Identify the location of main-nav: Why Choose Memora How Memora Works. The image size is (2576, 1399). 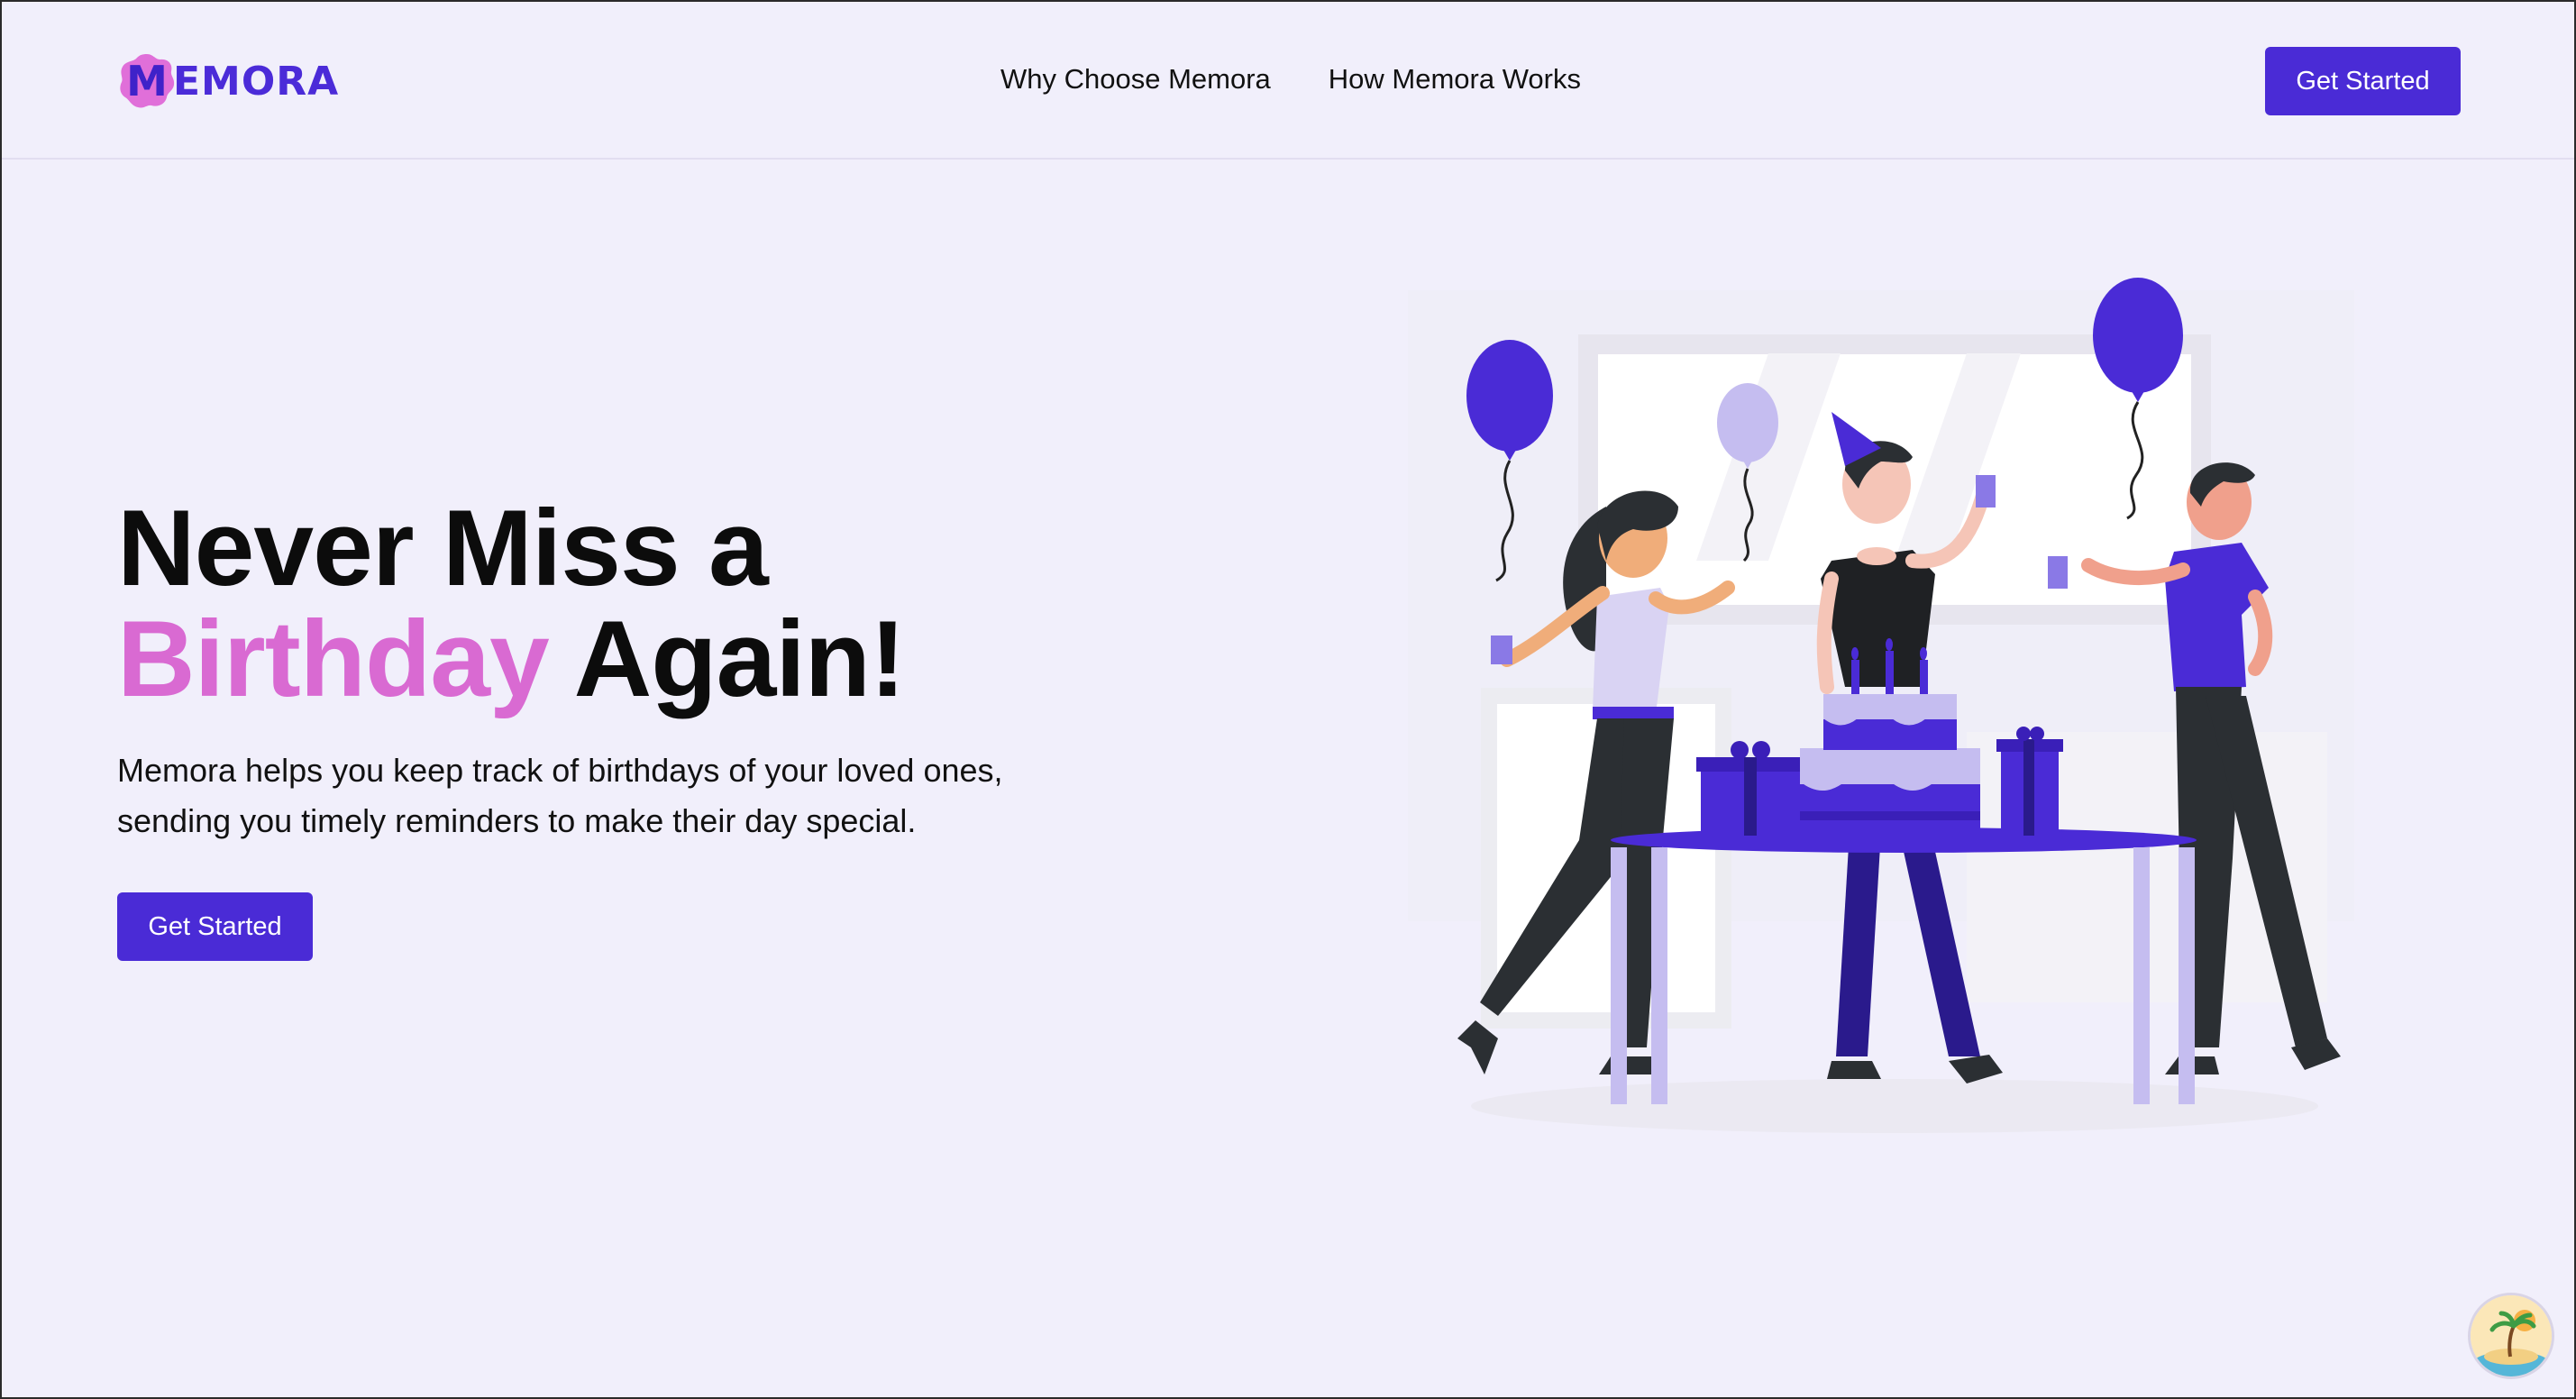
(1290, 79).